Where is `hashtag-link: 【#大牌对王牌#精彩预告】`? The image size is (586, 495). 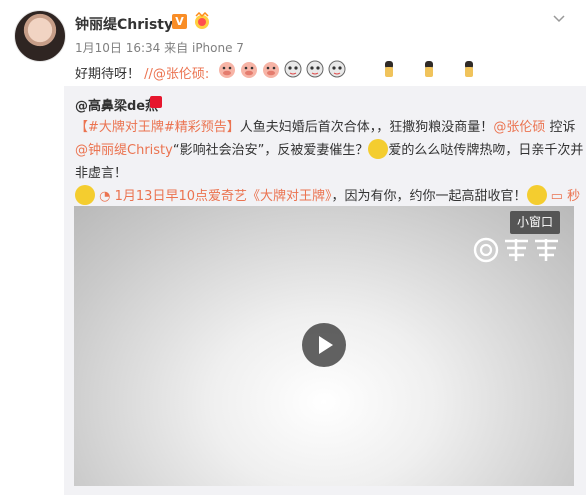
hashtag-link: 【#大牌对王牌#精彩预告】 is located at coordinates (157, 127).